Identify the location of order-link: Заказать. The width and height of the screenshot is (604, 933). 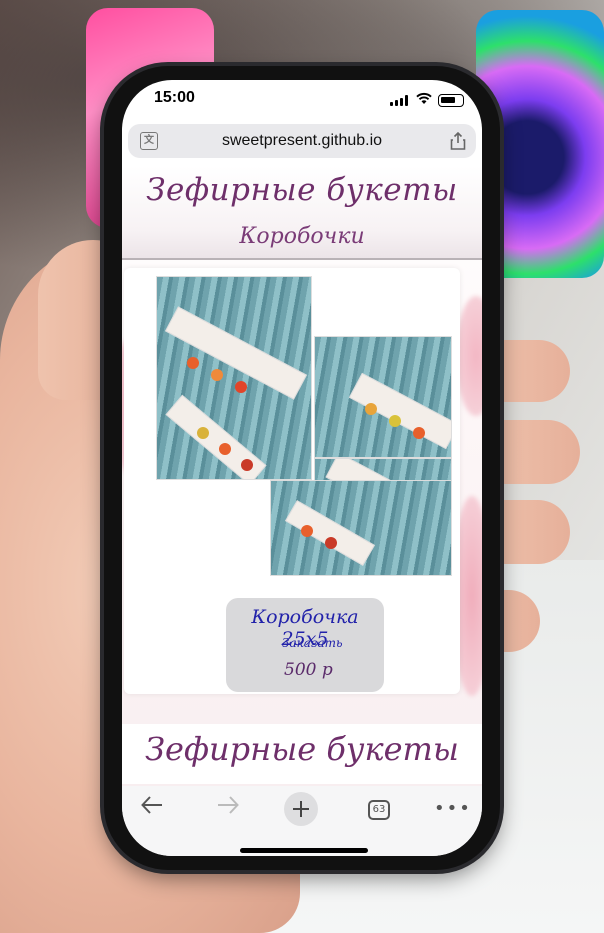
(312, 643).